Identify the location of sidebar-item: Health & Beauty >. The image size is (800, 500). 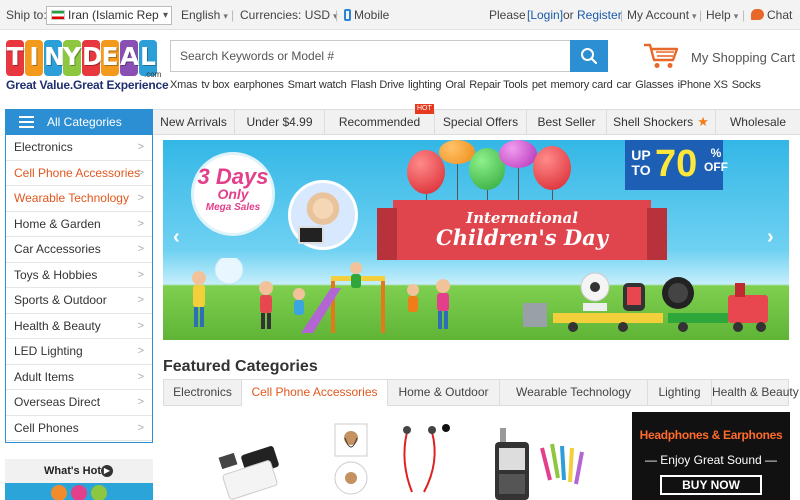
(79, 326).